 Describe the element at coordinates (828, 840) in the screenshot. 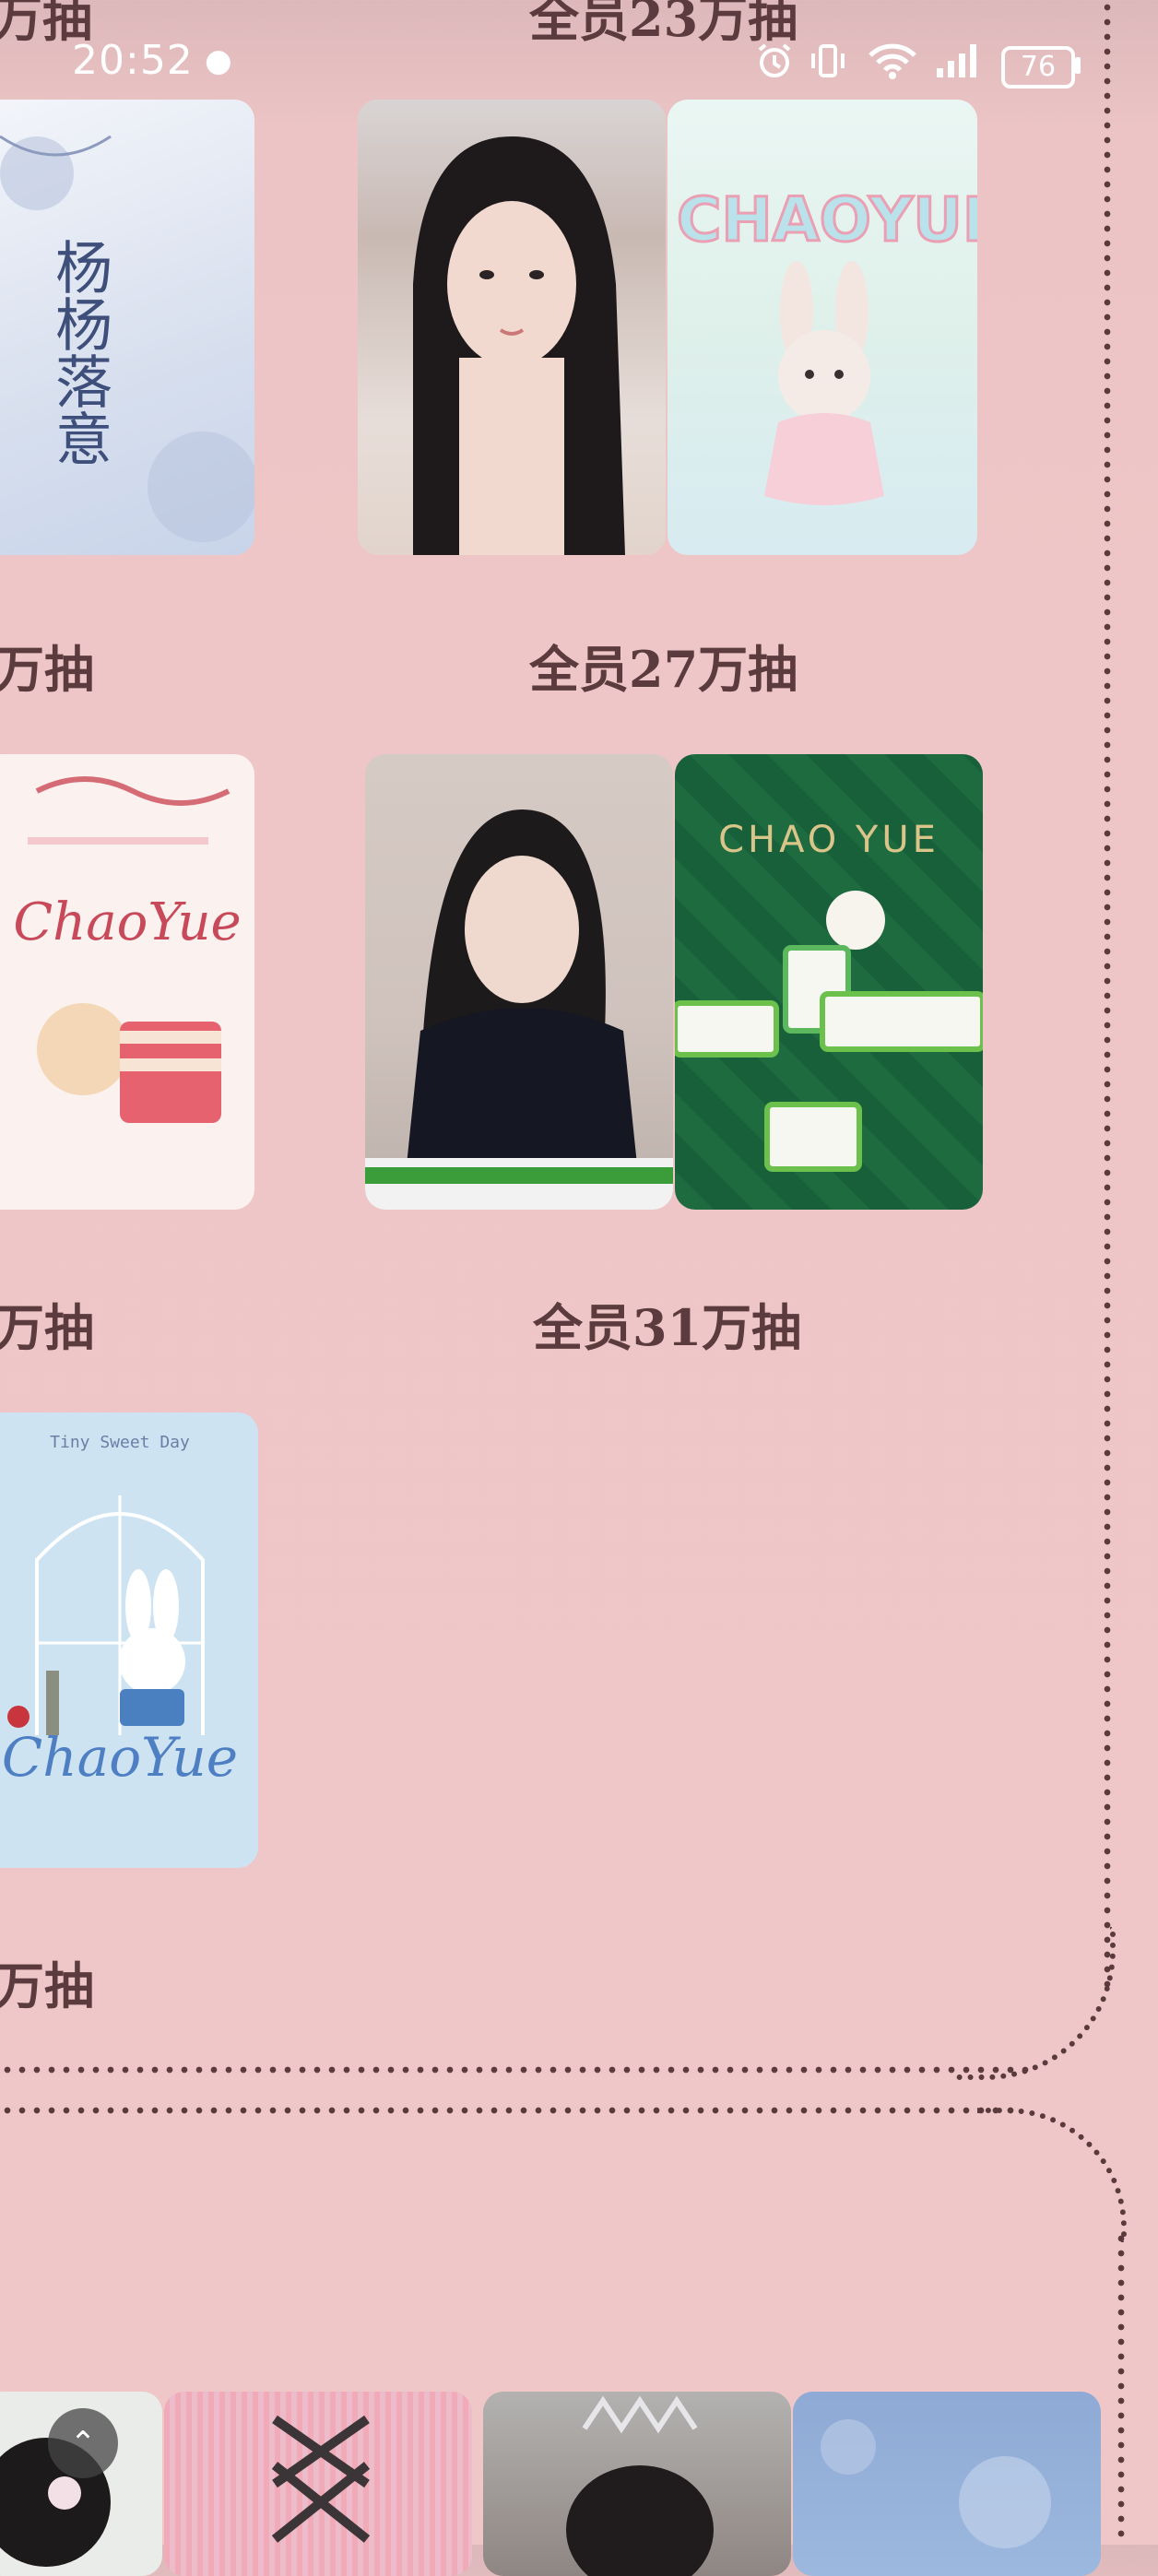

I see `card-row2-right-title: CHAO YUE` at that location.